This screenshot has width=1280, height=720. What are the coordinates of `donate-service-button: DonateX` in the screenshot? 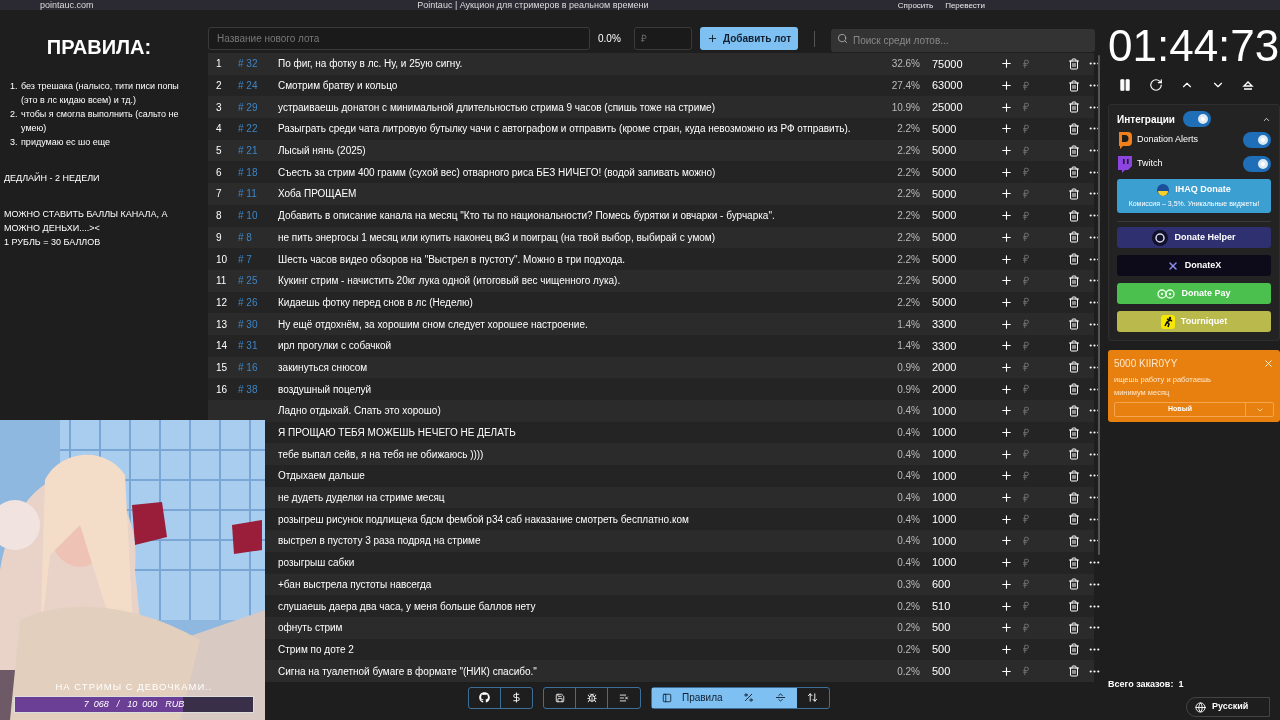 It's located at (1194, 265).